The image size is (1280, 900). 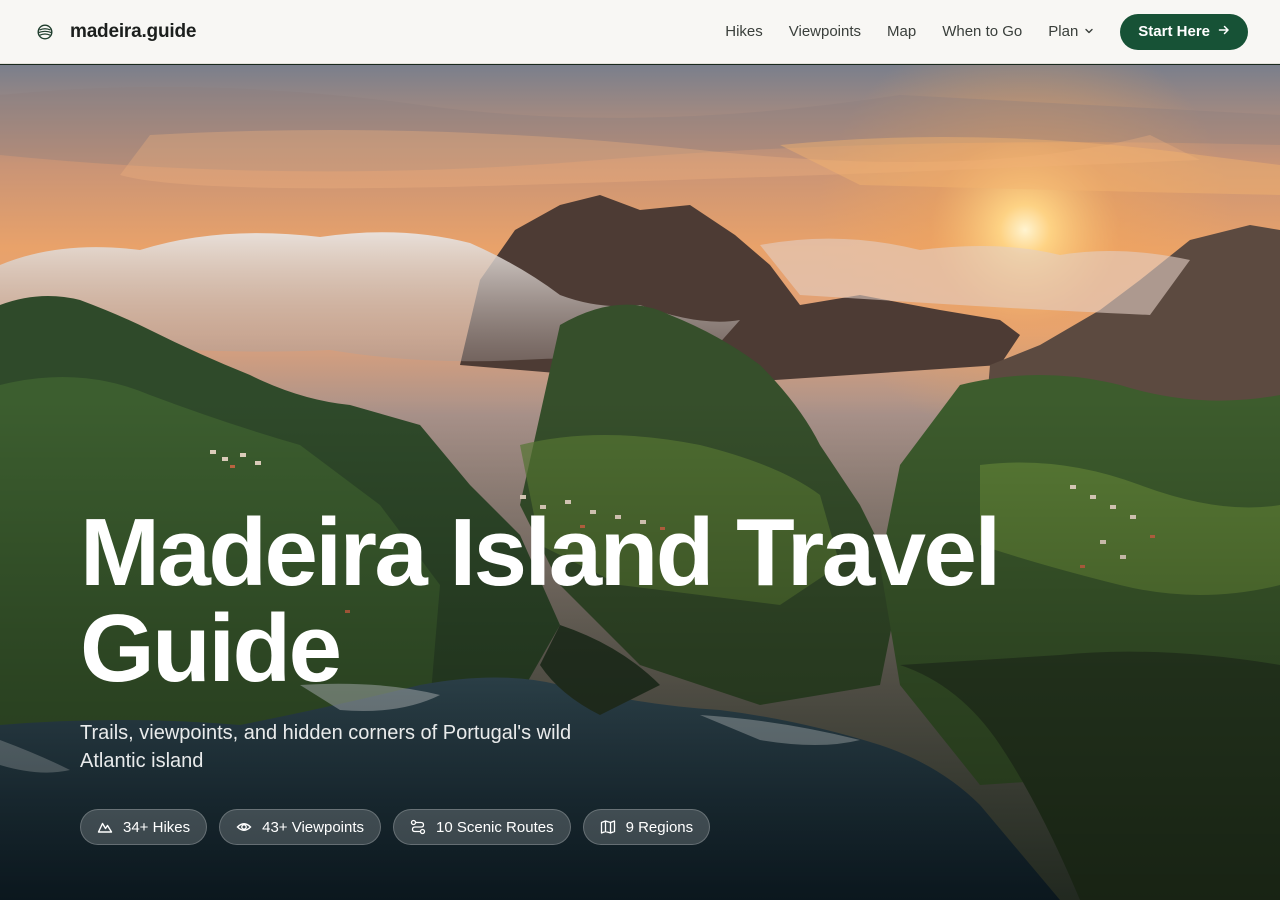 I want to click on stat-regions: 9 Regions, so click(x=646, y=827).